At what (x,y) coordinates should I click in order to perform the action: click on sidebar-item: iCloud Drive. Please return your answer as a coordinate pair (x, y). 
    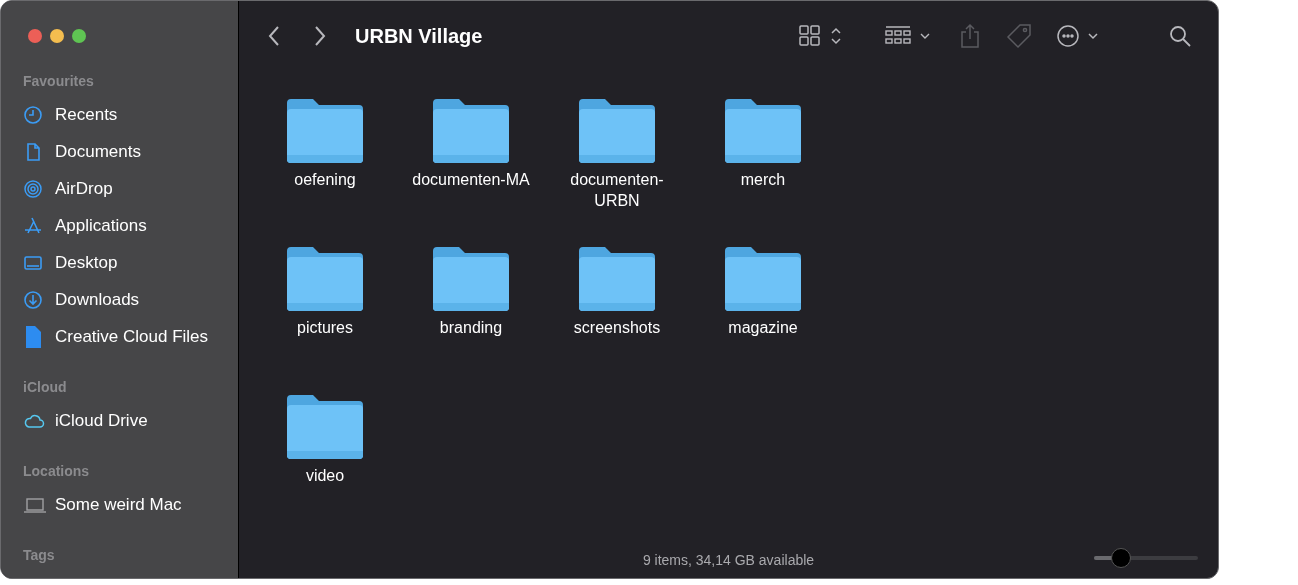
    Looking at the image, I should click on (101, 420).